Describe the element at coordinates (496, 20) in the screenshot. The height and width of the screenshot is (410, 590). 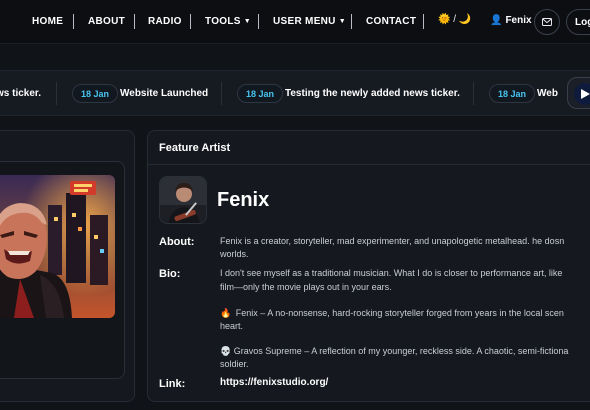
I see `user-icon: 👤` at that location.